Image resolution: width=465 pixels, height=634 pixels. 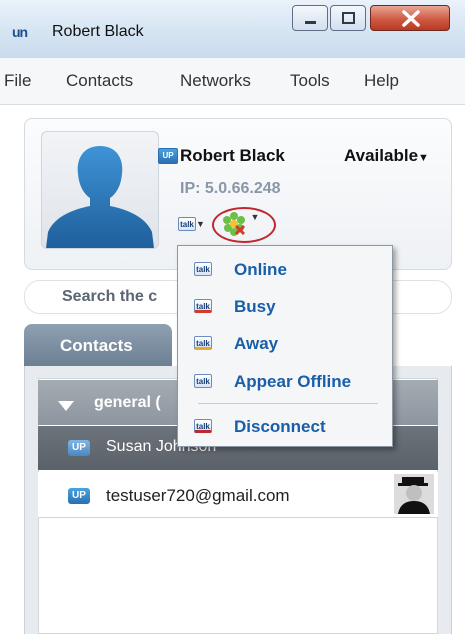 I want to click on close-button, so click(x=410, y=18).